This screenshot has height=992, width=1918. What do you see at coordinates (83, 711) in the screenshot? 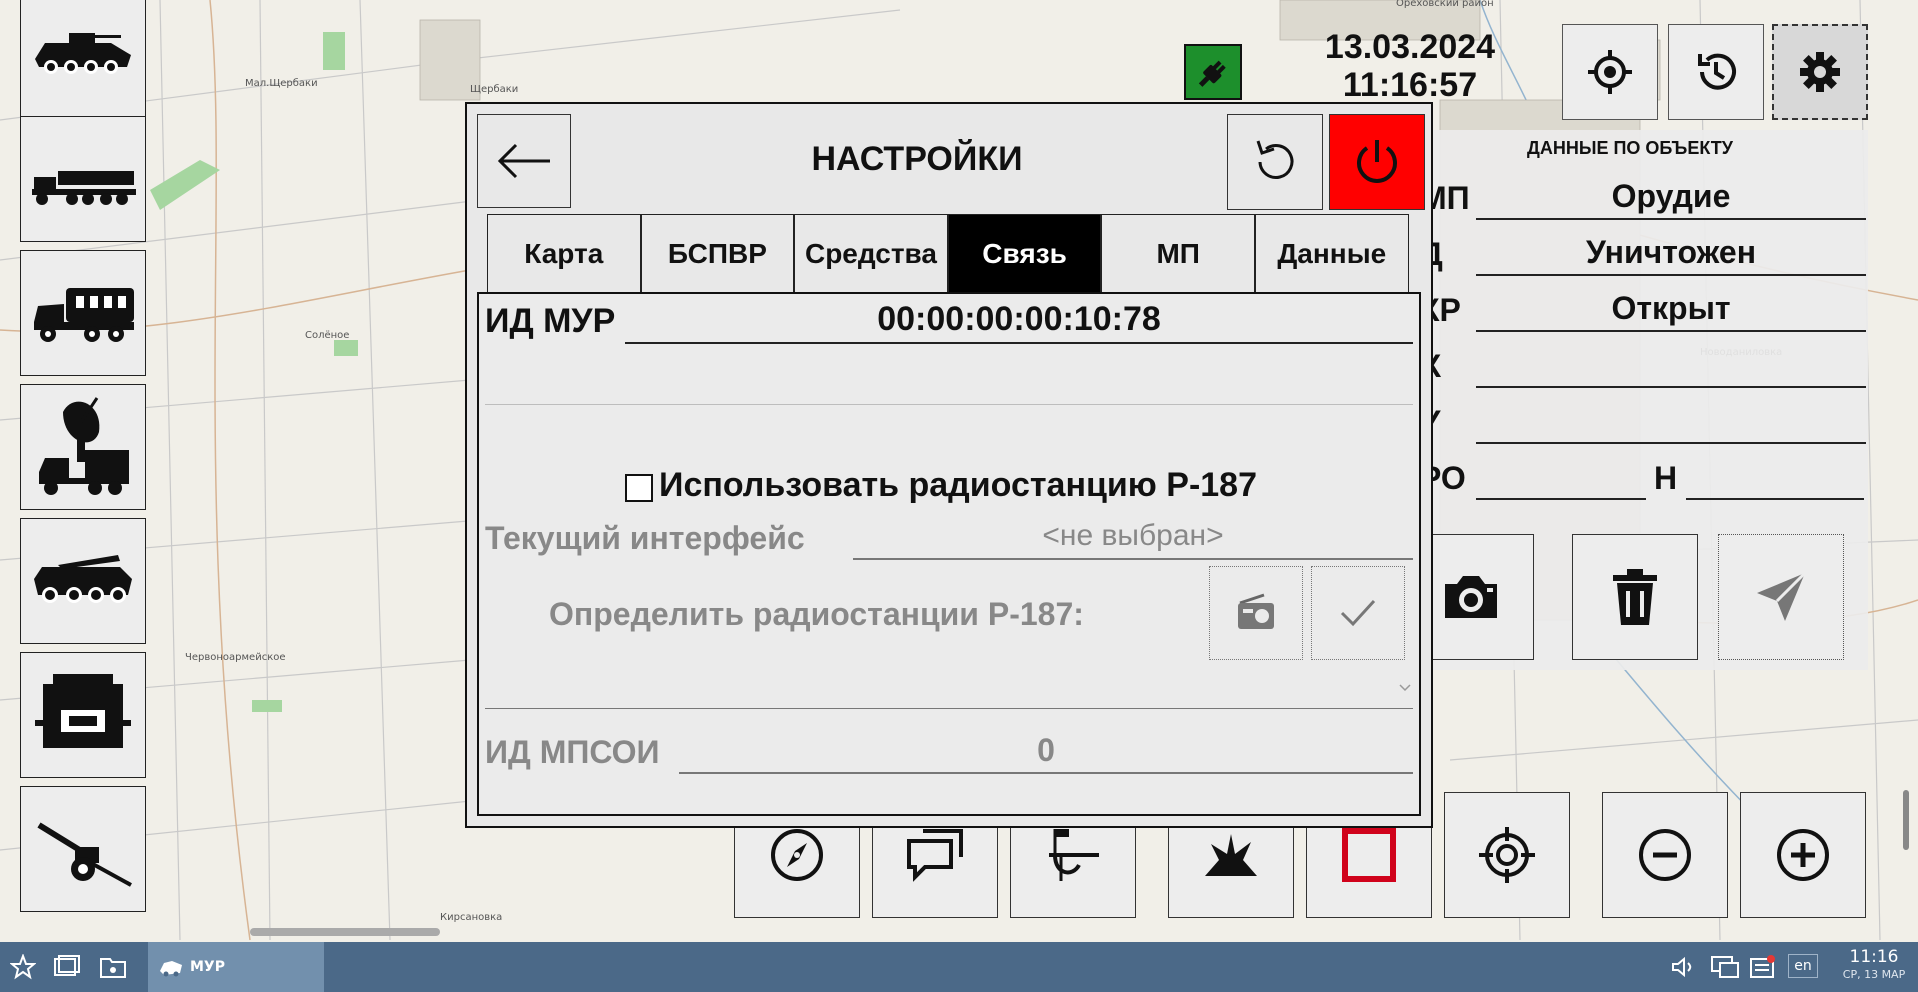
I see `shelter-icon` at bounding box center [83, 711].